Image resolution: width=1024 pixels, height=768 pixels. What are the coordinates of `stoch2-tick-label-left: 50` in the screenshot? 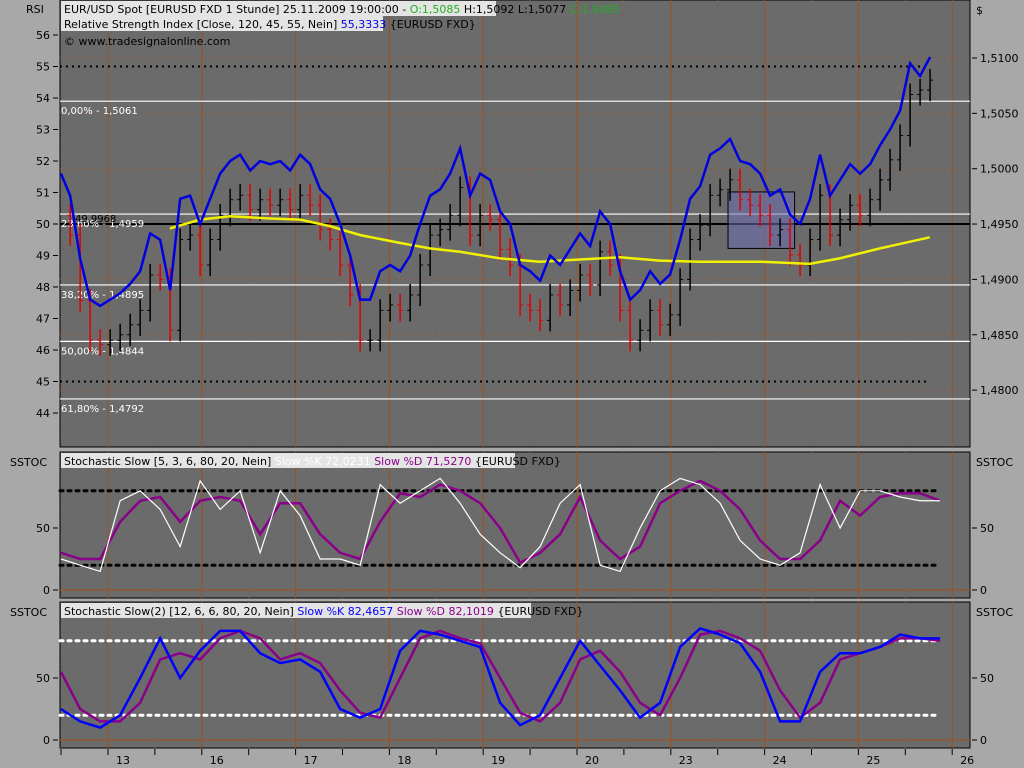 It's located at (43, 678).